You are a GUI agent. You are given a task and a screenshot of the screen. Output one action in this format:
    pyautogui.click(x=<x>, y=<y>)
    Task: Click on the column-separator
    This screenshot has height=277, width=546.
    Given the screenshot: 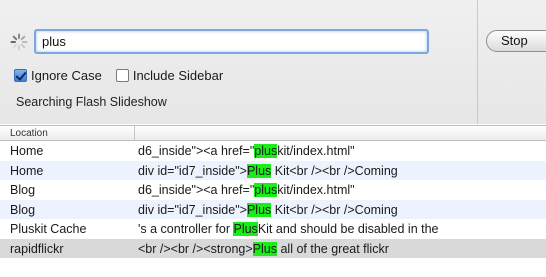 What is the action you would take?
    pyautogui.click(x=134, y=133)
    